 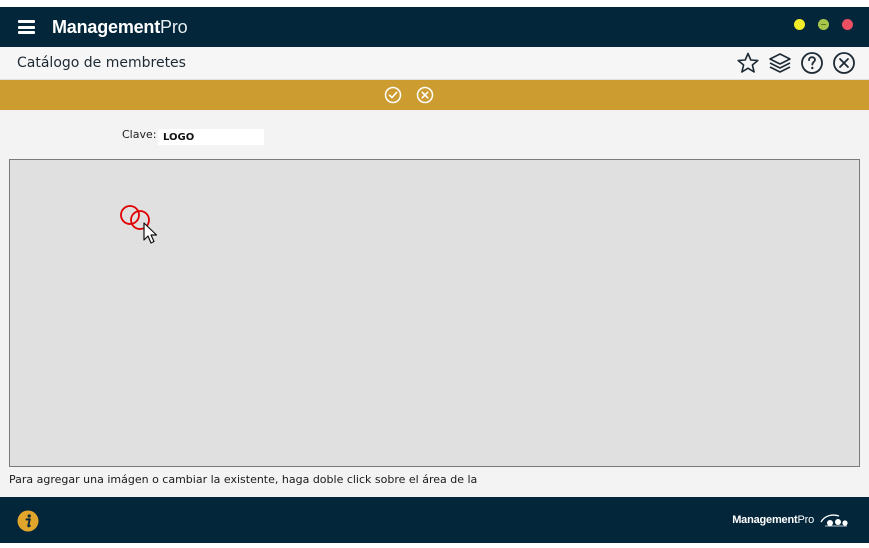 What do you see at coordinates (434, 520) in the screenshot?
I see `footer-bar: ManagementPro` at bounding box center [434, 520].